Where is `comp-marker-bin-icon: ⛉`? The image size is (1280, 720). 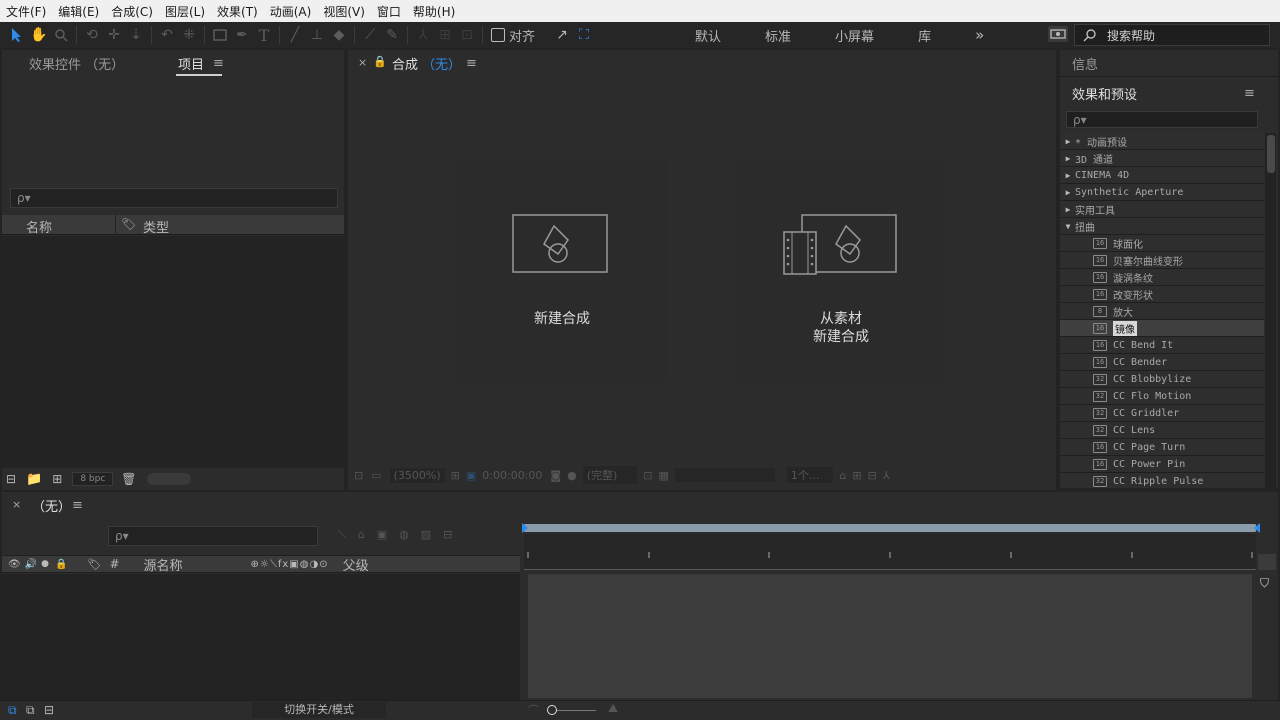 comp-marker-bin-icon: ⛉ is located at coordinates (1264, 583).